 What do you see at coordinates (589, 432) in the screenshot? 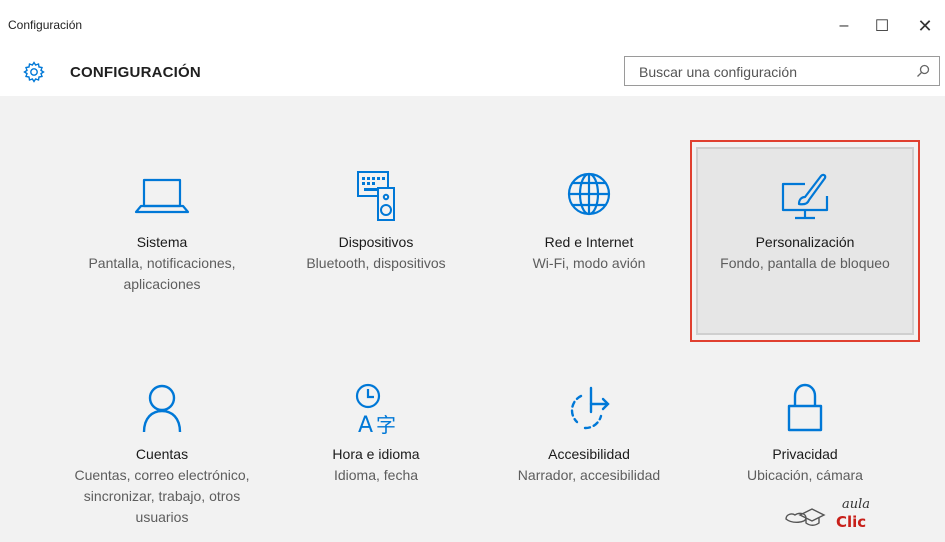
I see `tile-accesibilidad: Accesibilidad Narrador, accesibilidad` at bounding box center [589, 432].